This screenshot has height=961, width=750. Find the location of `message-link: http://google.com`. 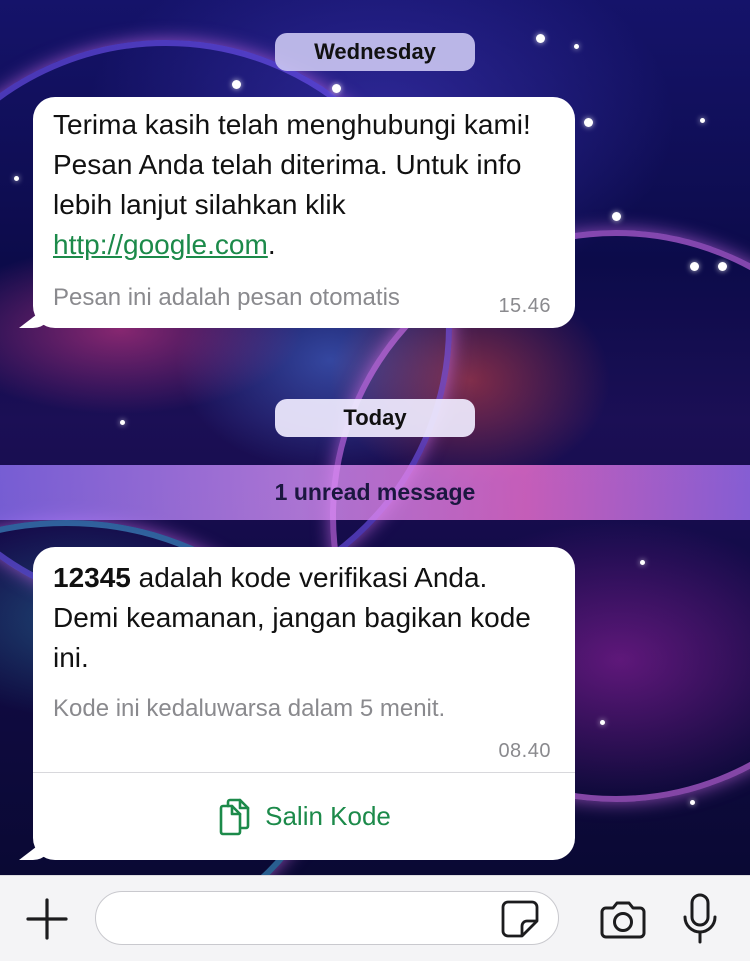

message-link: http://google.com is located at coordinates (160, 244).